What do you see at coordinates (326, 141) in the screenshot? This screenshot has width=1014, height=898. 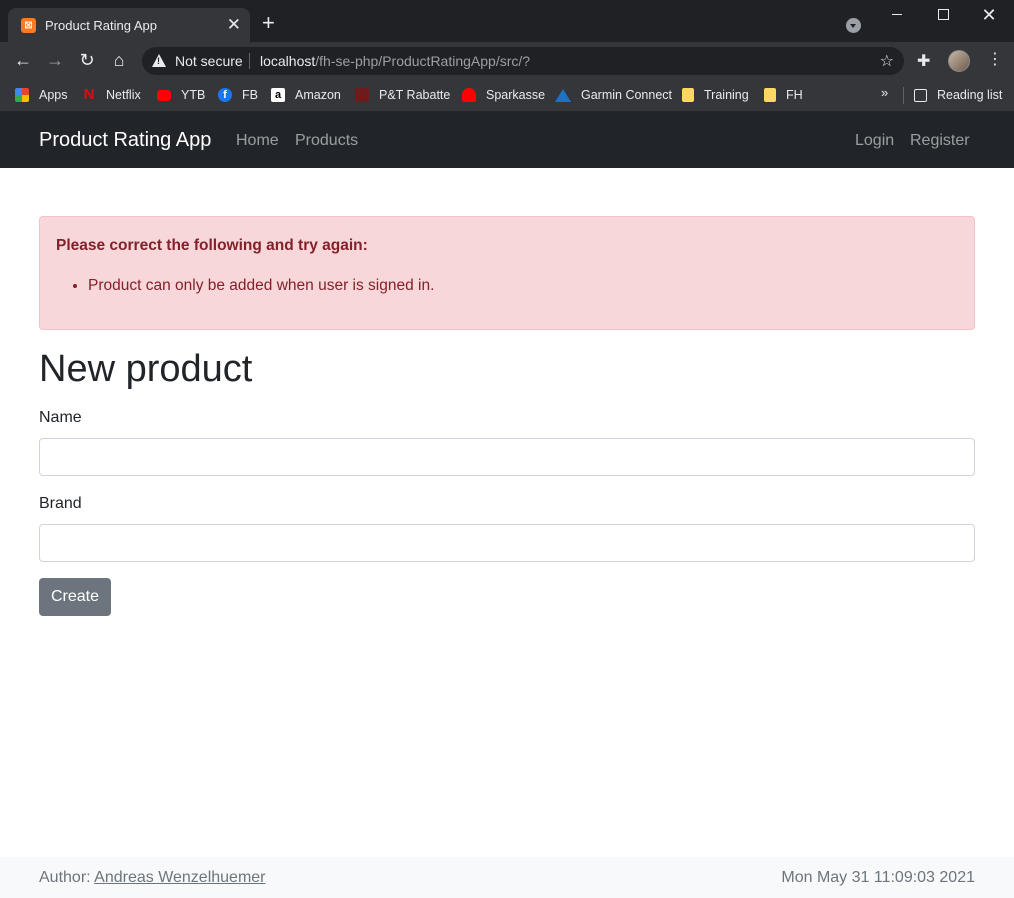 I see `nav-link-products: Products` at bounding box center [326, 141].